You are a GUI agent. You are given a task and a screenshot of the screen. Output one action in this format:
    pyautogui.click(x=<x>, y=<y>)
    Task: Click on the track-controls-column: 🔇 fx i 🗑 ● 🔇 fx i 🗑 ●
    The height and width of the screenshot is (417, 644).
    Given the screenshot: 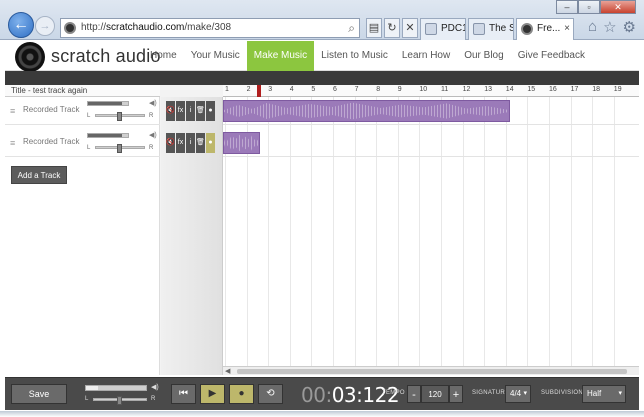 What is the action you would take?
    pyautogui.click(x=192, y=236)
    